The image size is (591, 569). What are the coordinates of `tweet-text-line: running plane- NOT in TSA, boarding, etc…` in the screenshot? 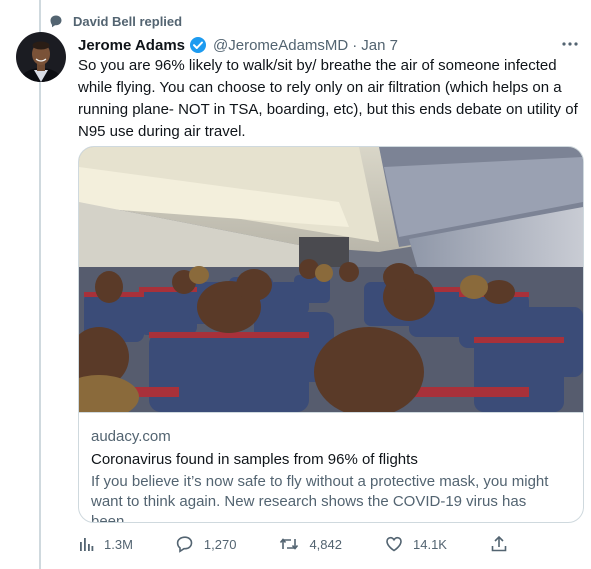 It's located at (328, 109).